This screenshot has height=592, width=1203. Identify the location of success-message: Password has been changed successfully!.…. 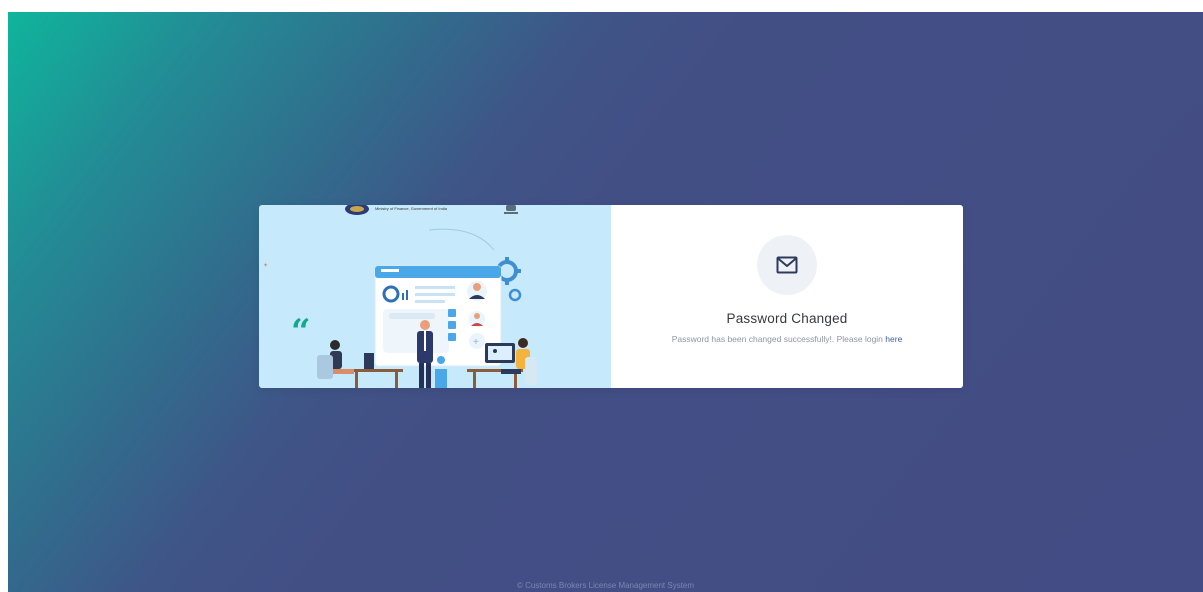
(787, 339).